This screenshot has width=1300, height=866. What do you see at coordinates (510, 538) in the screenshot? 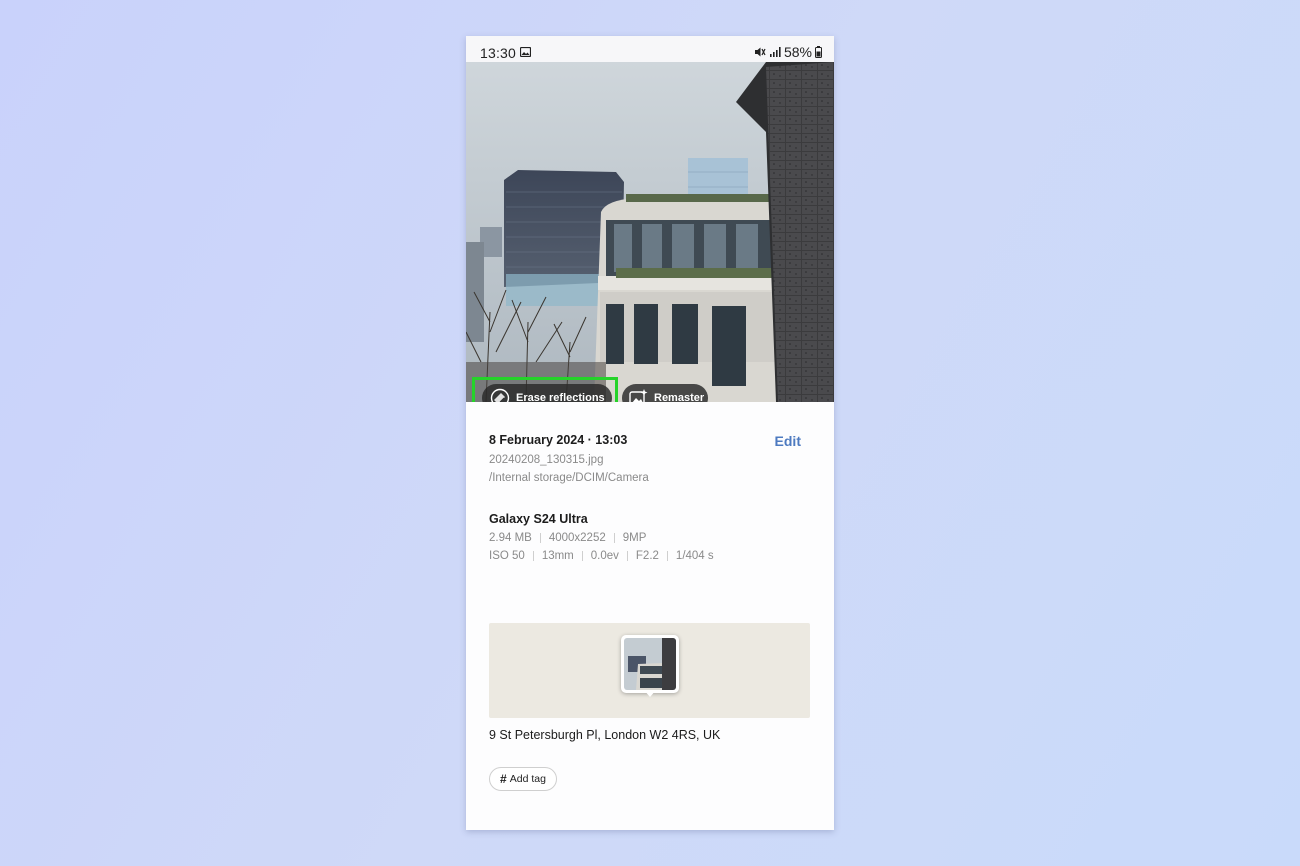
I see `file-size: 2.94 MB` at bounding box center [510, 538].